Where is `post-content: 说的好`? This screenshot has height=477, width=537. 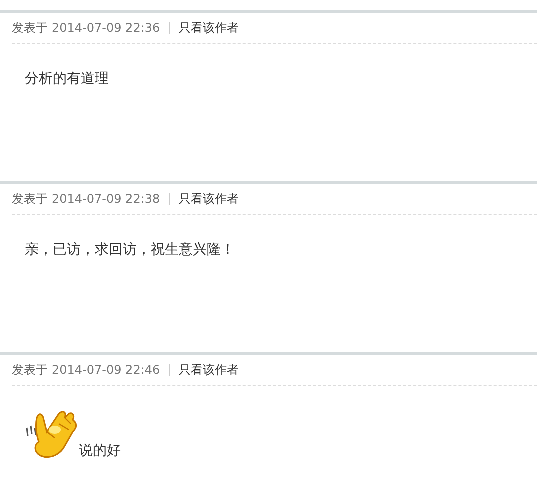 post-content: 说的好 is located at coordinates (100, 451).